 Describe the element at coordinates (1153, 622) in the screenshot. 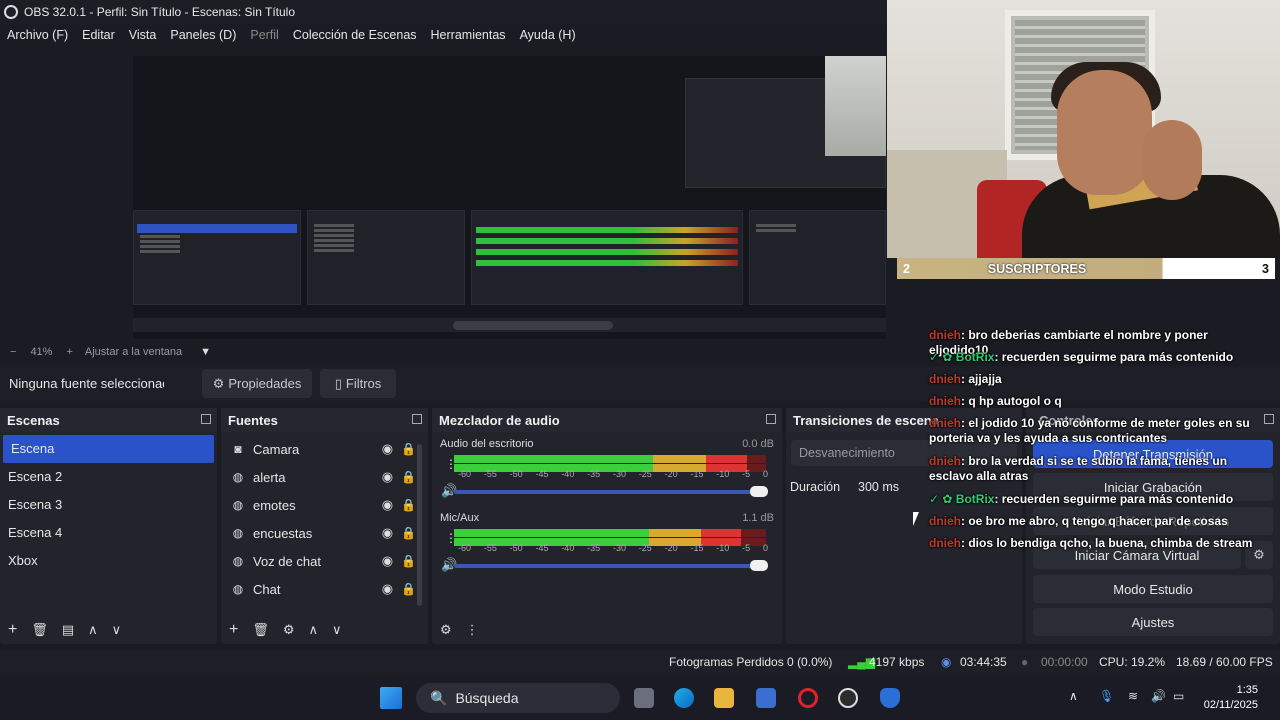

I see `settings-button: Ajustes` at that location.